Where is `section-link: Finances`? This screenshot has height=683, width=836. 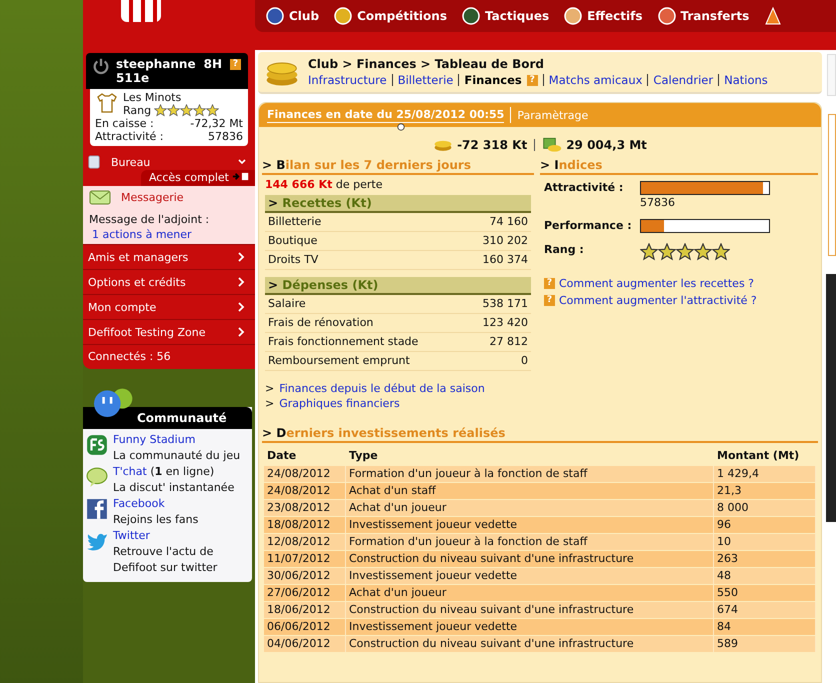
section-link: Finances is located at coordinates (493, 80).